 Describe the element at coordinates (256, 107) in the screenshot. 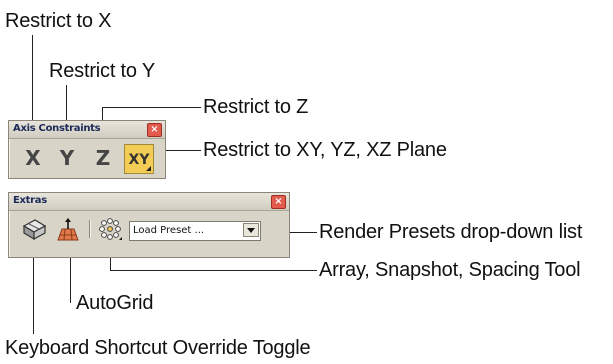

I see `callout-restrict-z: Restrict to Z` at that location.